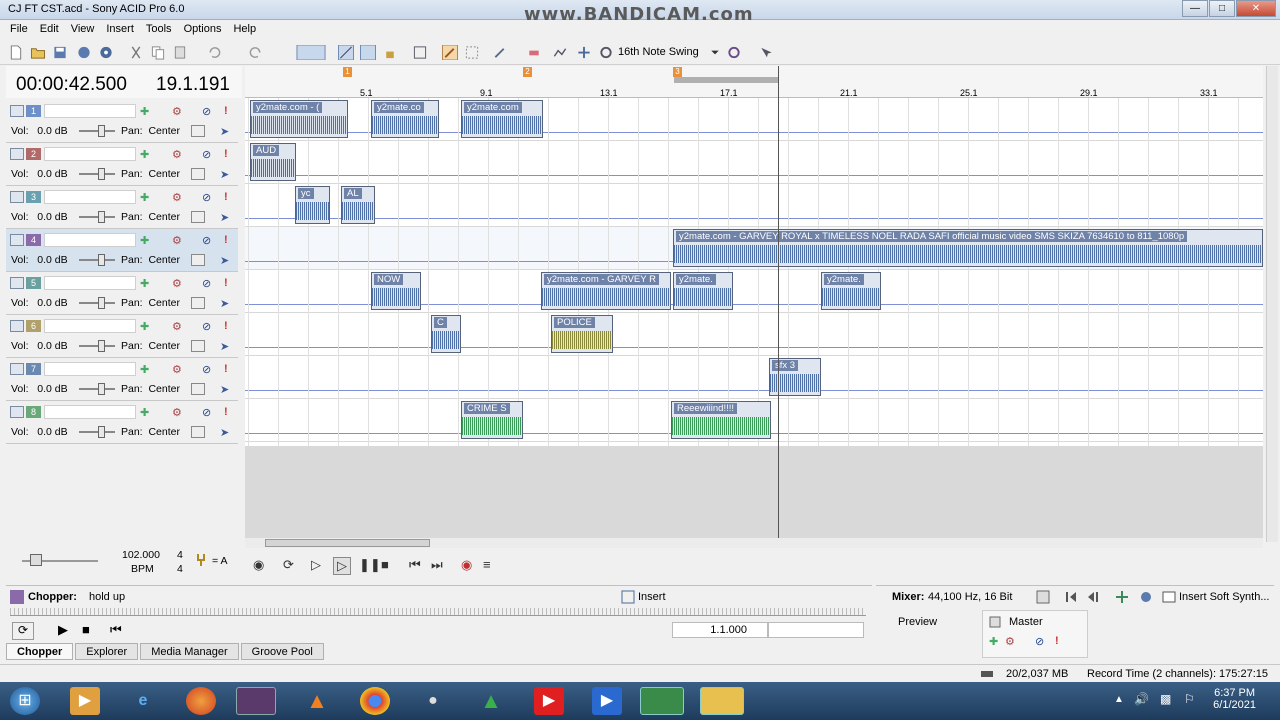 This screenshot has height=720, width=1280. Describe the element at coordinates (584, 52) in the screenshot. I see `split-tool-icon` at that location.